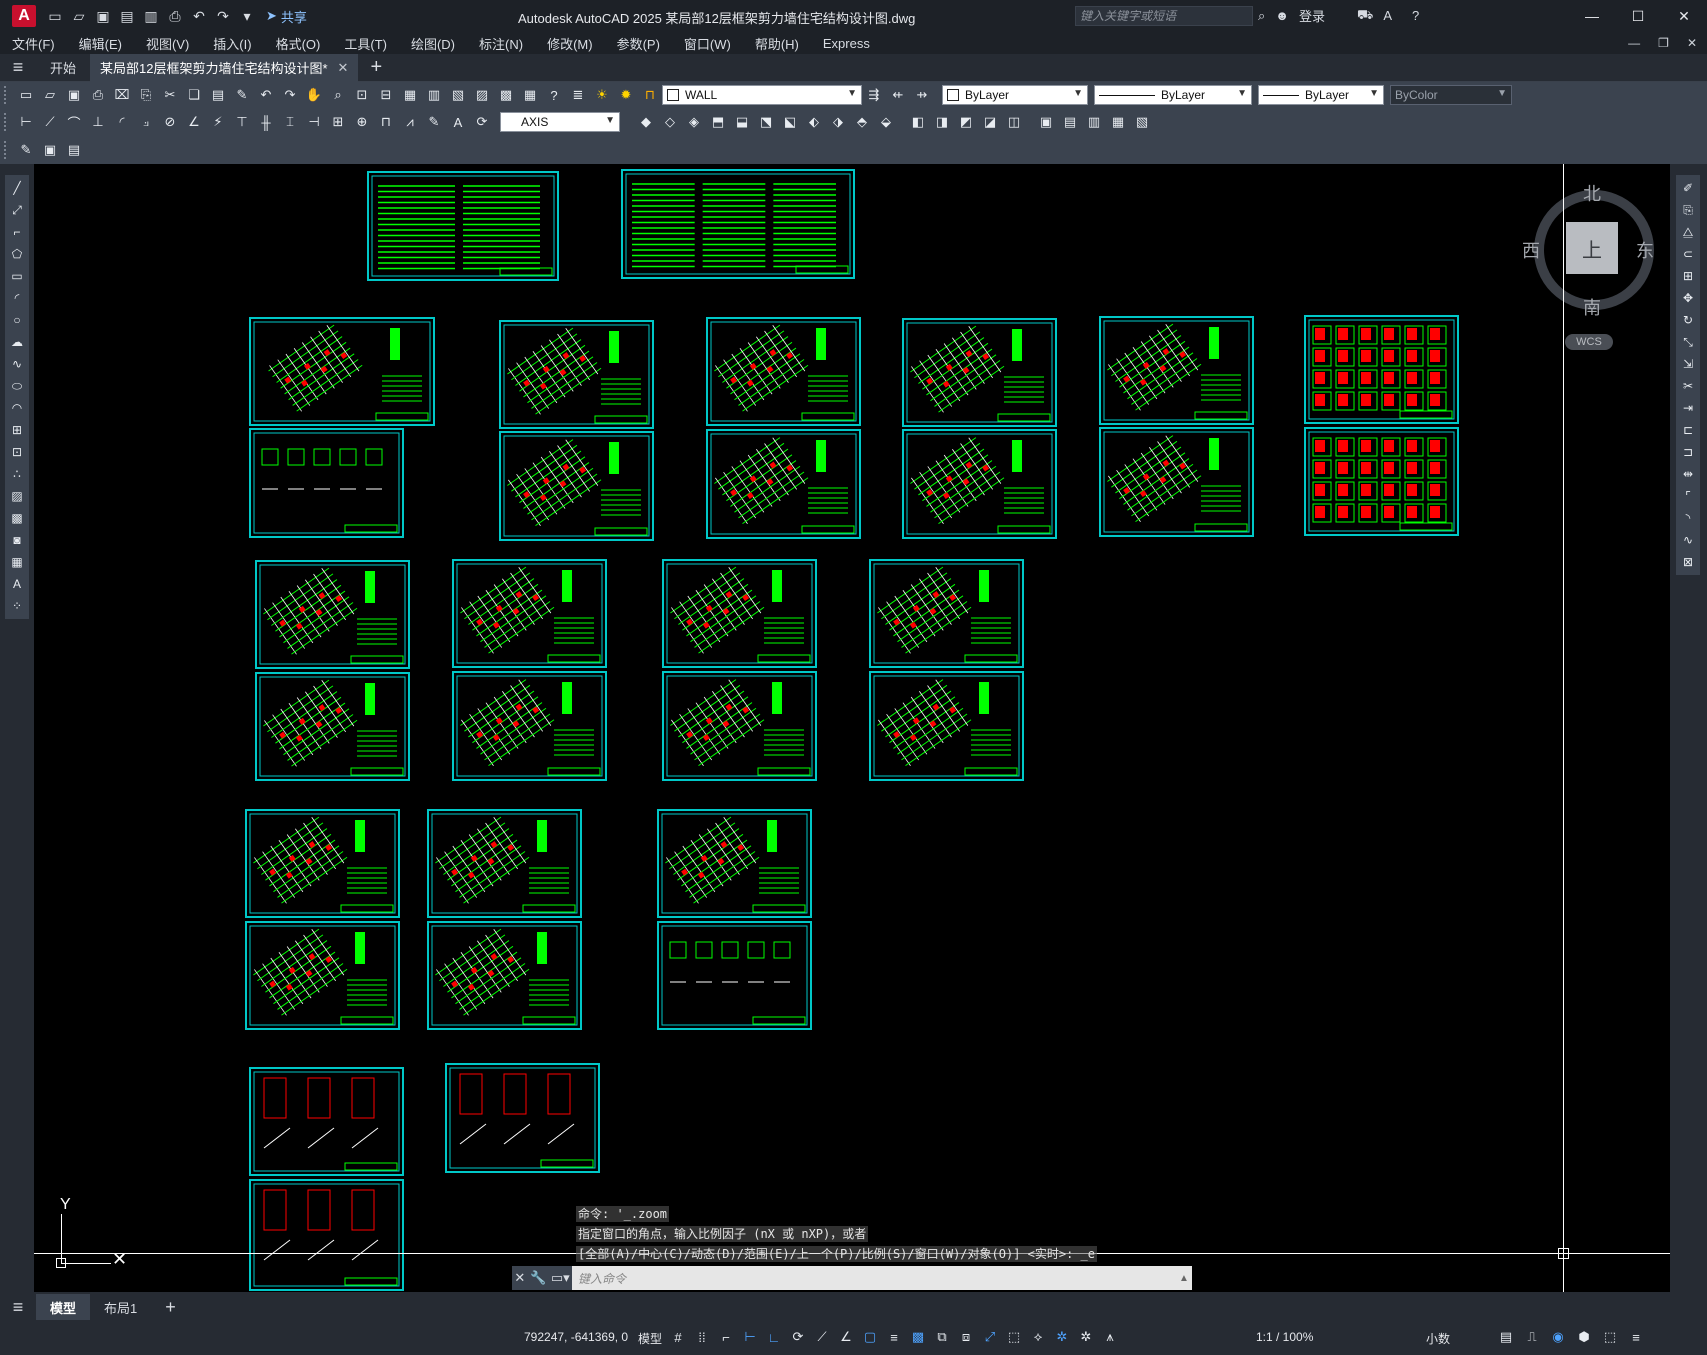 This screenshot has height=1355, width=1707. Describe the element at coordinates (1506, 1337) in the screenshot. I see `quick-properties-icon: ▤` at that location.